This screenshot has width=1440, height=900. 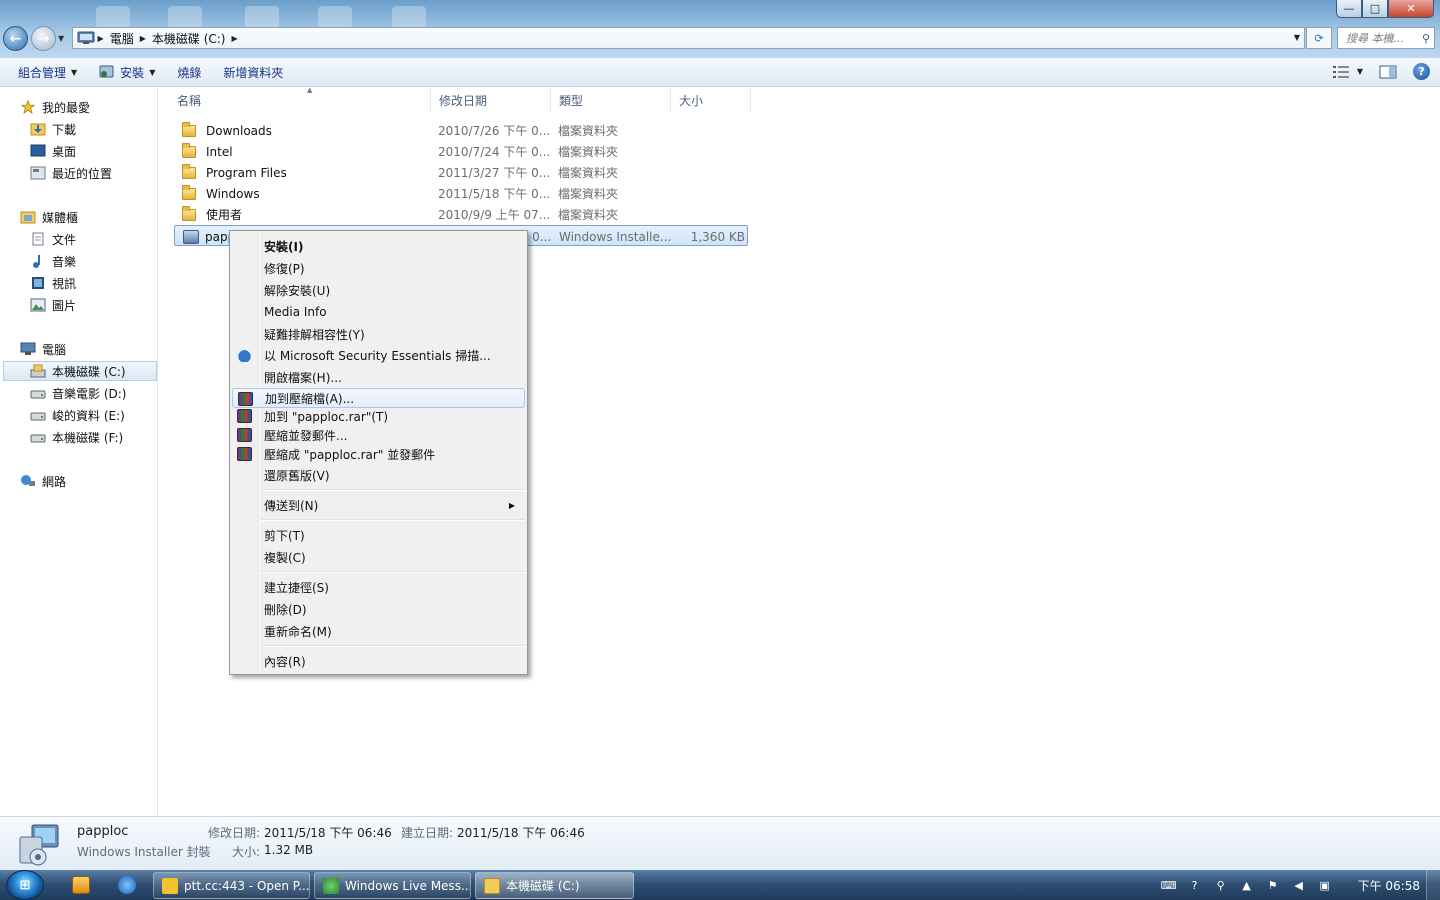 I want to click on nav-music: 音樂, so click(x=79, y=261).